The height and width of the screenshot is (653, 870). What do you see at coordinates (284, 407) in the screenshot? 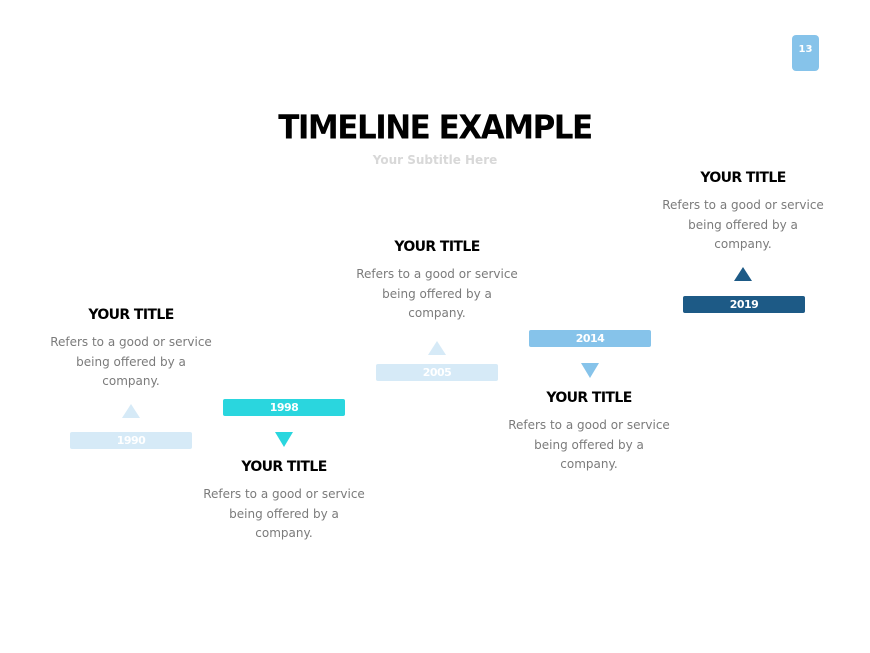
I see `year-bar-1998: 1998` at bounding box center [284, 407].